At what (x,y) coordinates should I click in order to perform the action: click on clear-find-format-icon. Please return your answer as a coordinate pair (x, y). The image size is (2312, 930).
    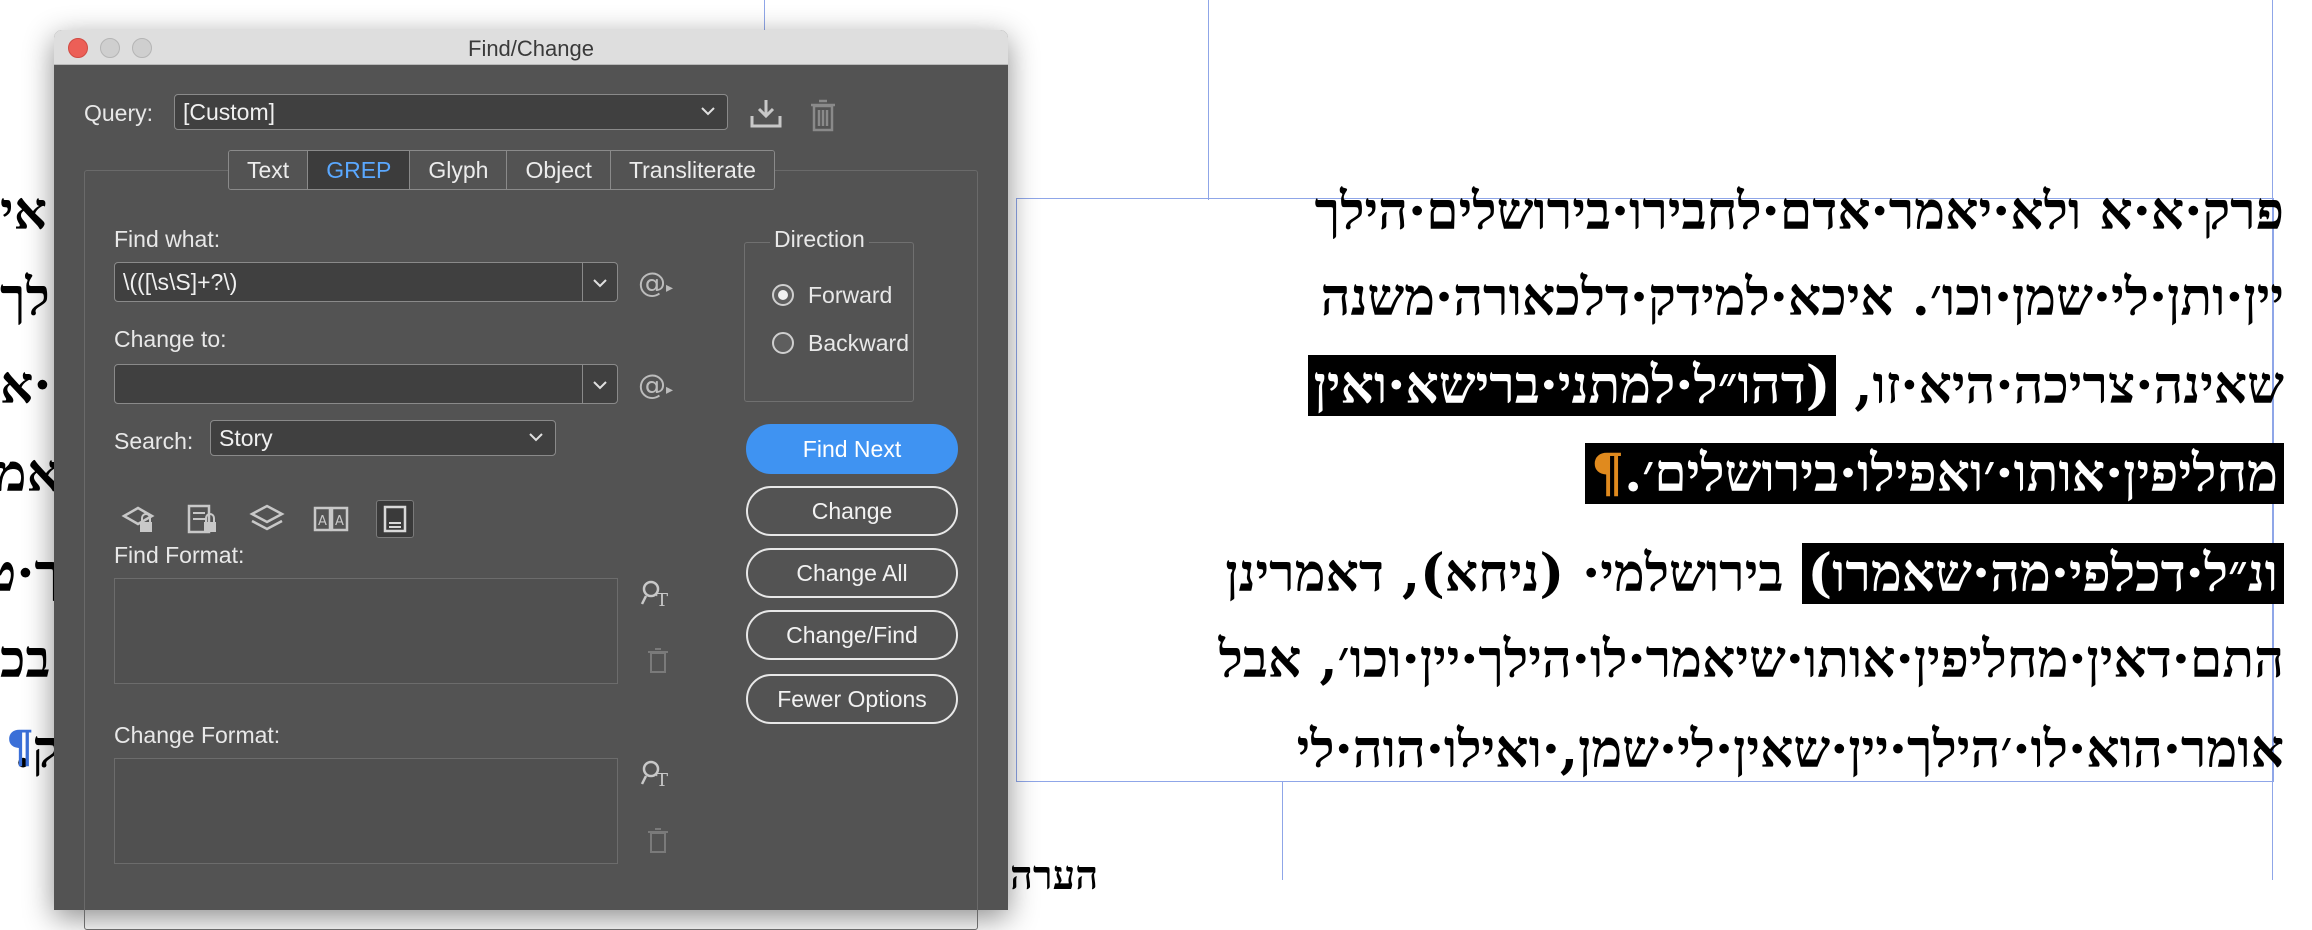
    Looking at the image, I should click on (658, 663).